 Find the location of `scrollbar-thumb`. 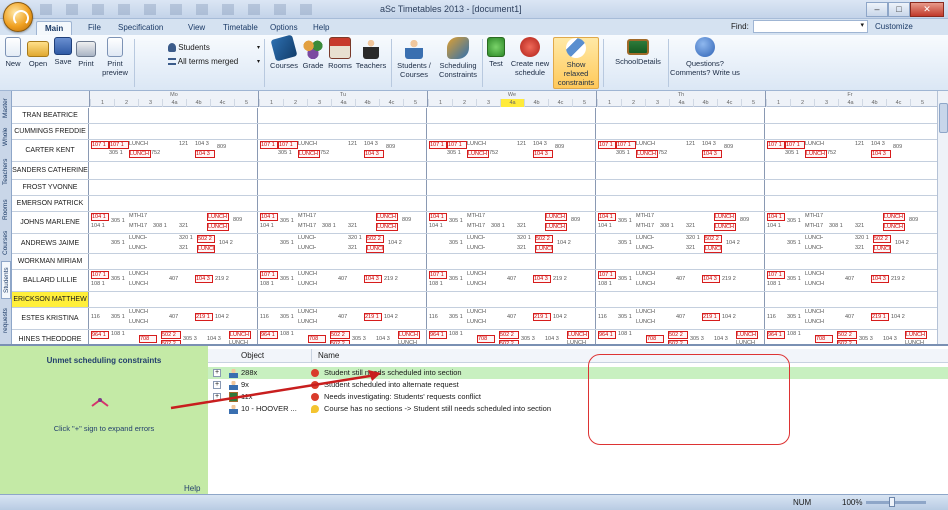

scrollbar-thumb is located at coordinates (943, 118).